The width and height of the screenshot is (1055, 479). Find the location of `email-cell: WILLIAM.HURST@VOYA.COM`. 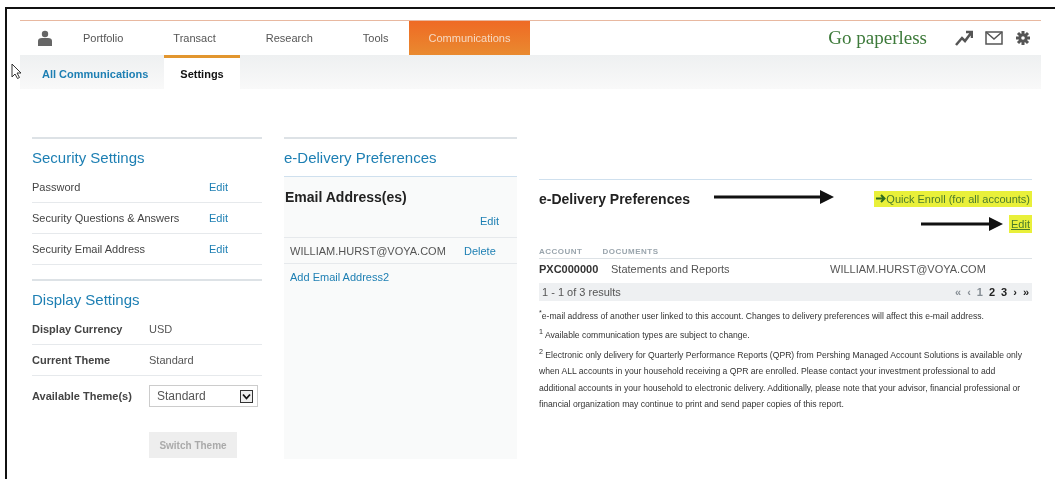

email-cell: WILLIAM.HURST@VOYA.COM is located at coordinates (908, 269).